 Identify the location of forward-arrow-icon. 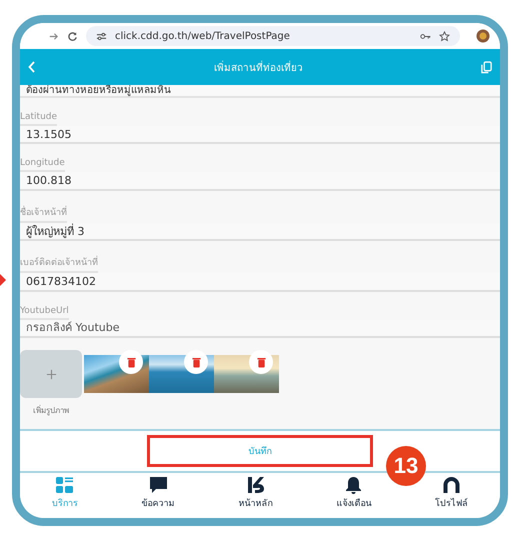
(53, 36).